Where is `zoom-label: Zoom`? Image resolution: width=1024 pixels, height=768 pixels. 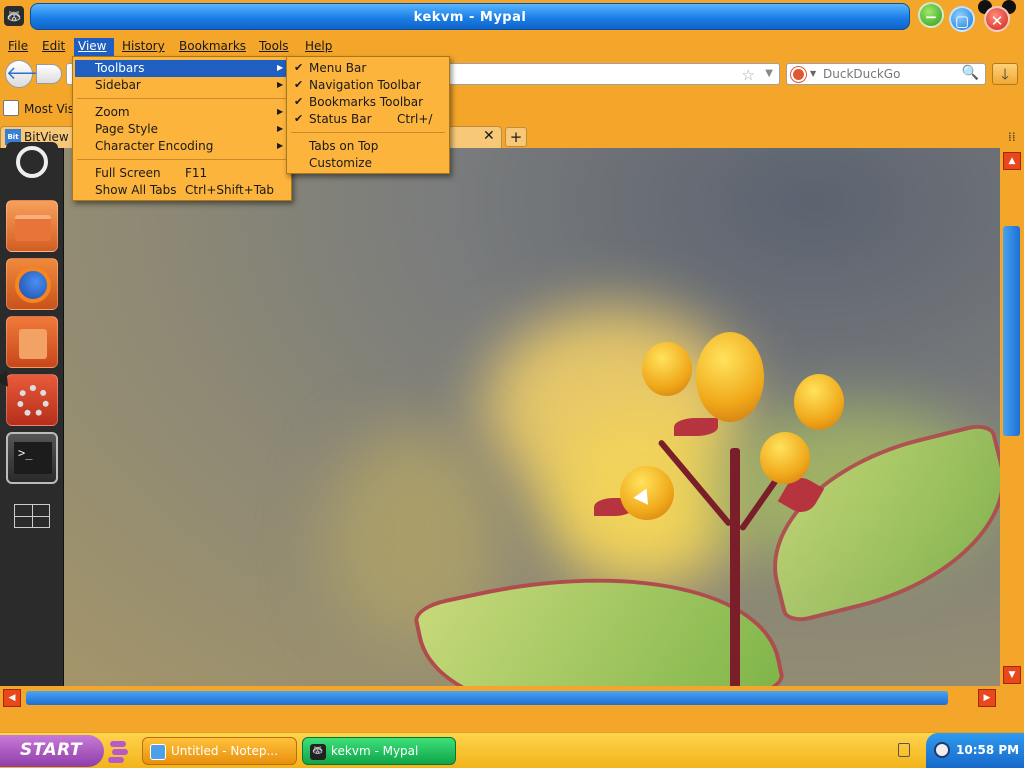
zoom-label: Zoom is located at coordinates (112, 112).